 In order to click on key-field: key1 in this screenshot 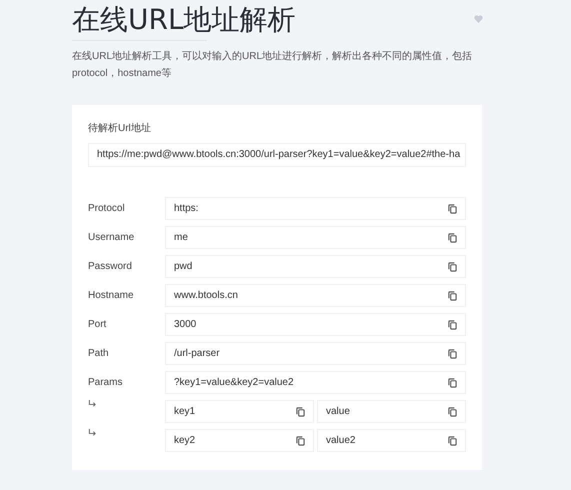, I will do `click(239, 411)`.